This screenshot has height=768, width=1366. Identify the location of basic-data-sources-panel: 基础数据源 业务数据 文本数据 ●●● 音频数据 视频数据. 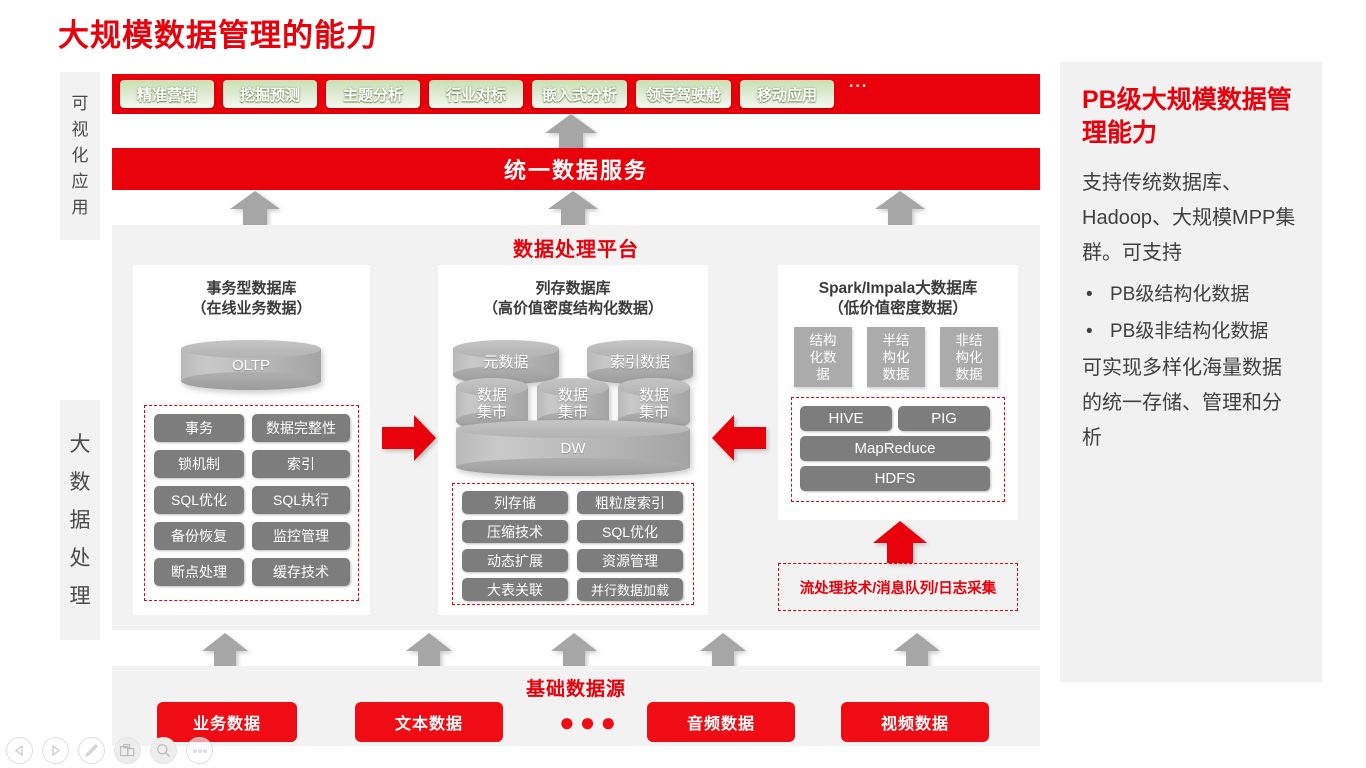
(576, 706).